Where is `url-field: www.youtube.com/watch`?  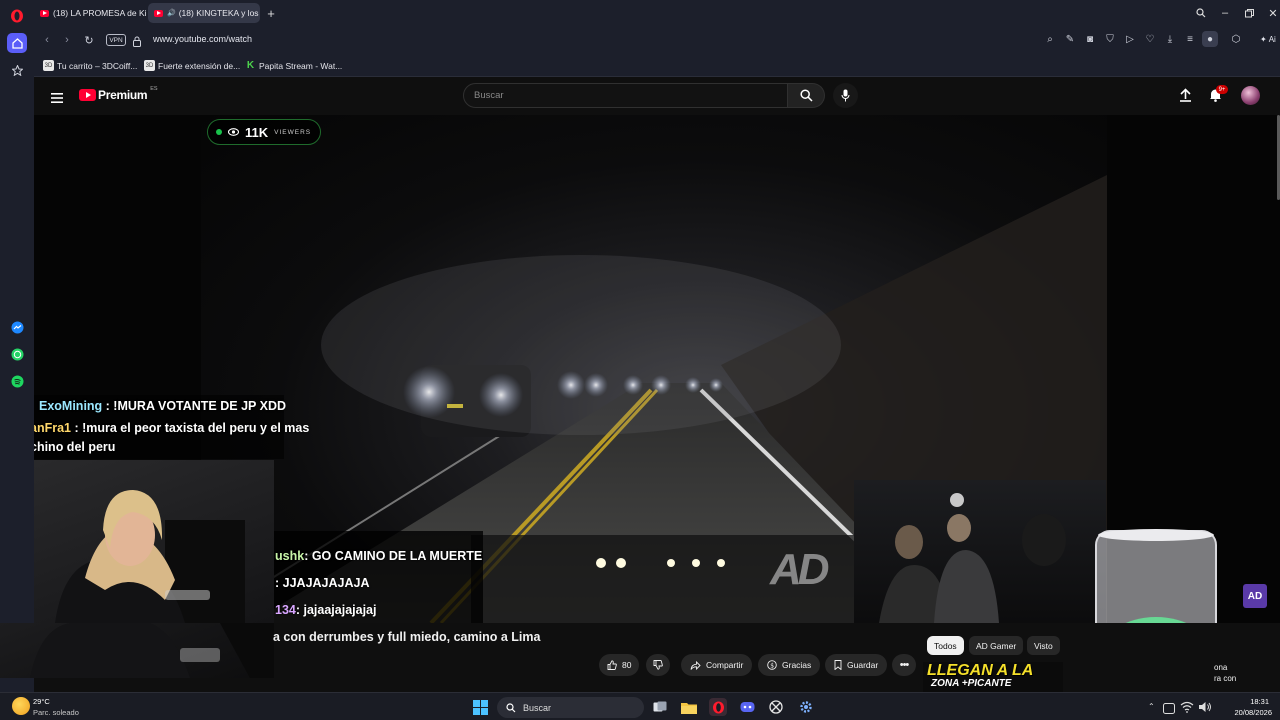 url-field: www.youtube.com/watch is located at coordinates (202, 39).